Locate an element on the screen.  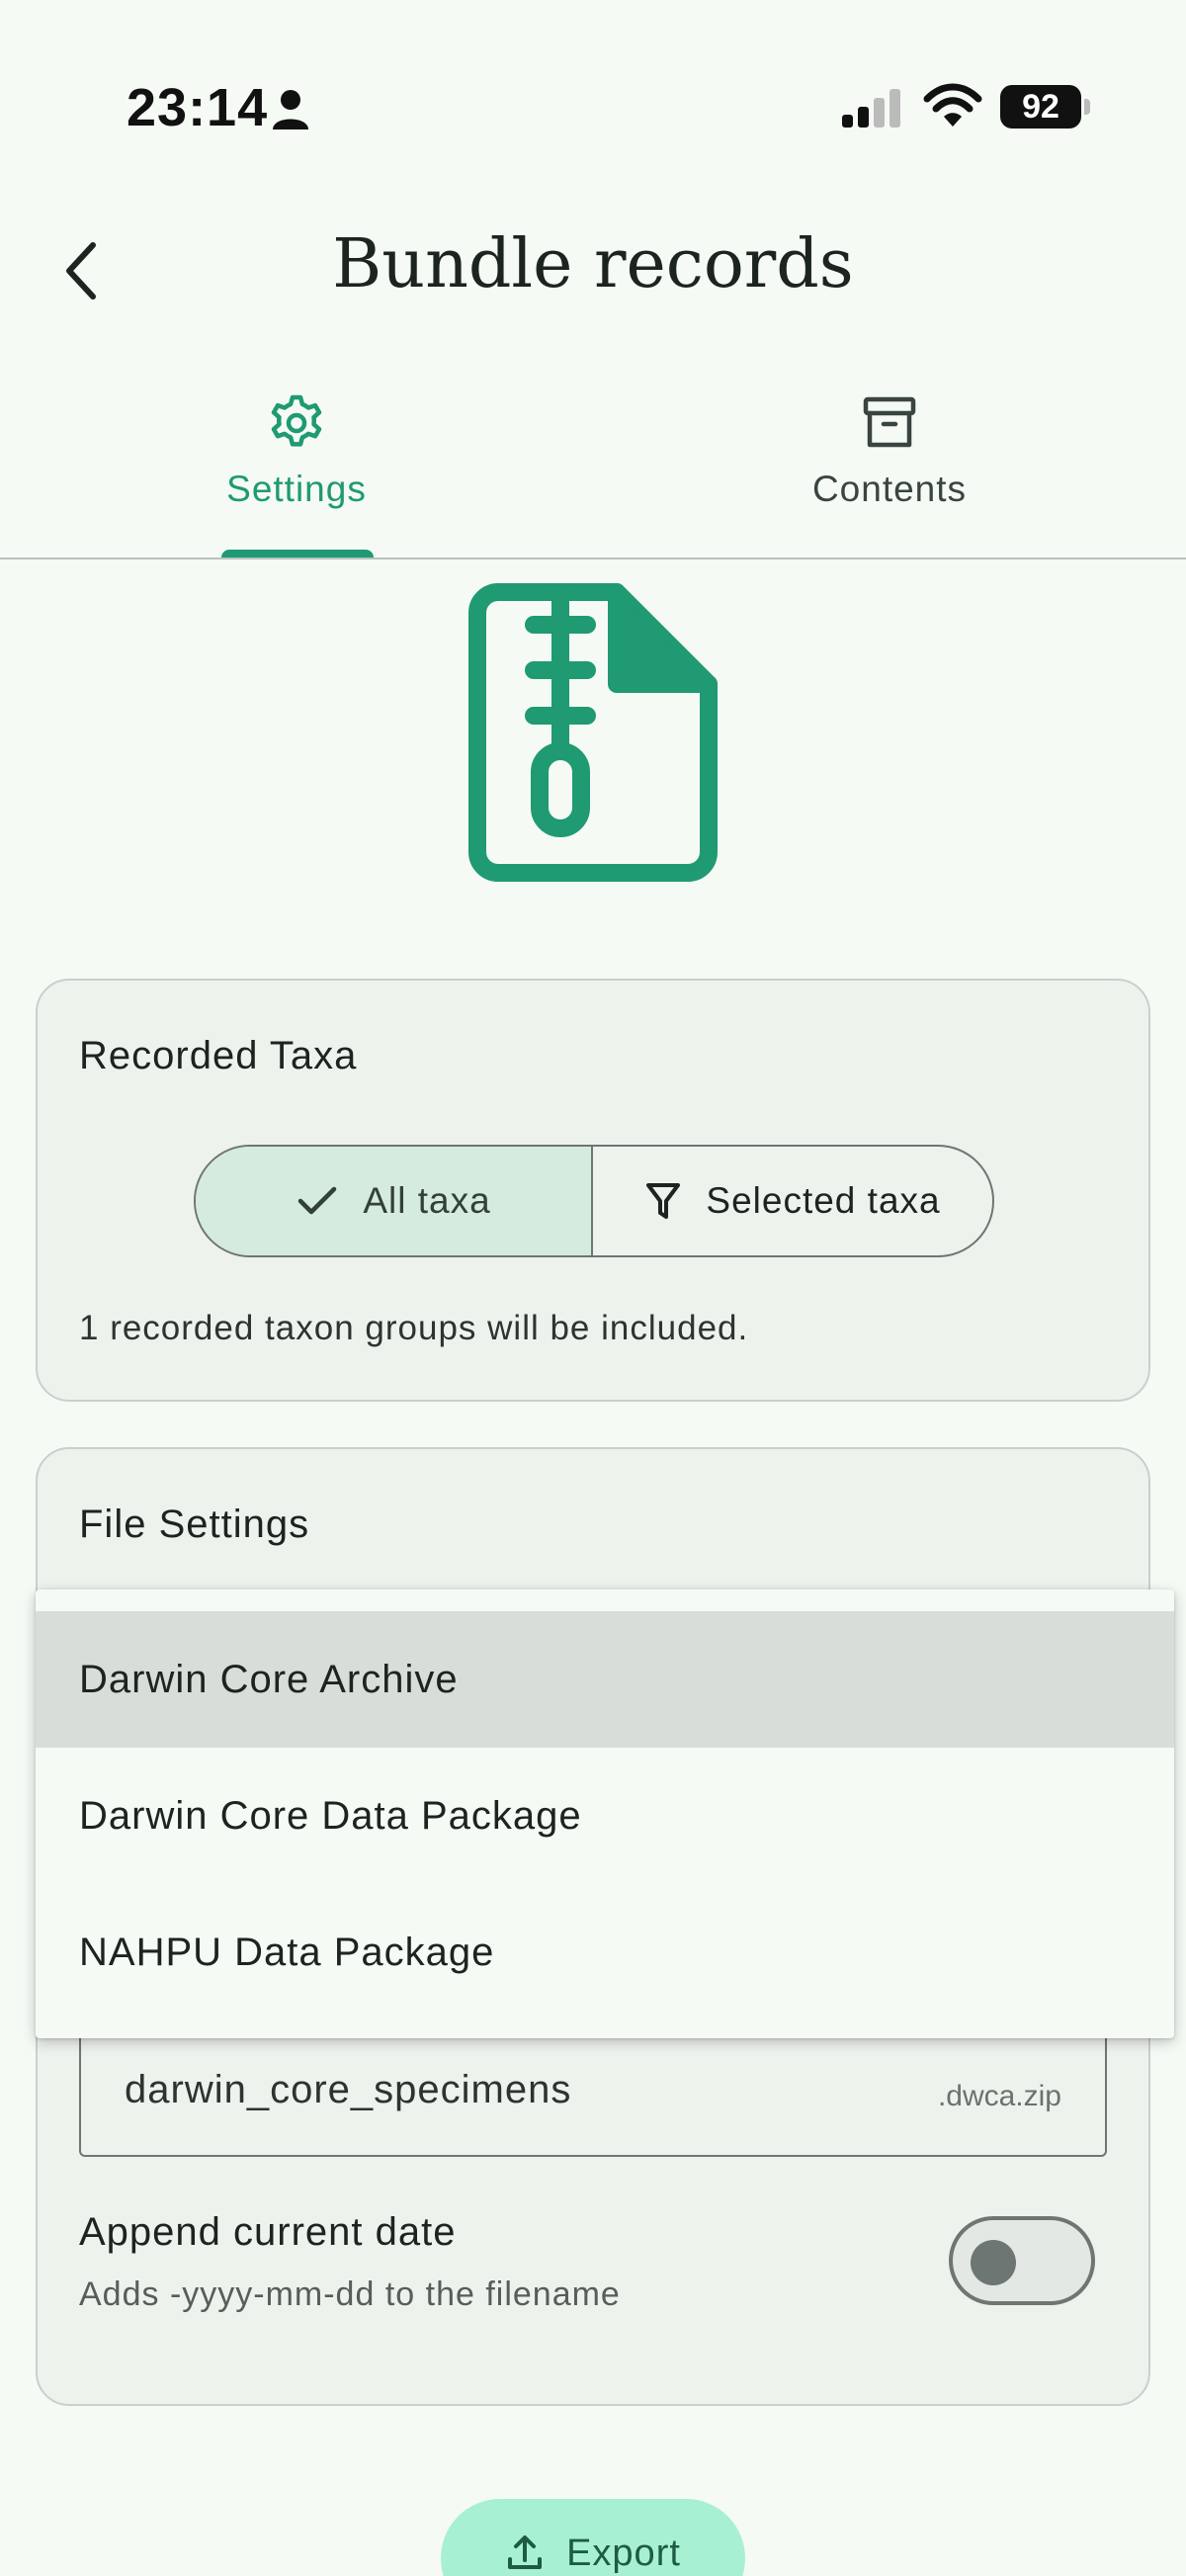
all-taxa-segment: All taxa is located at coordinates (395, 1201).